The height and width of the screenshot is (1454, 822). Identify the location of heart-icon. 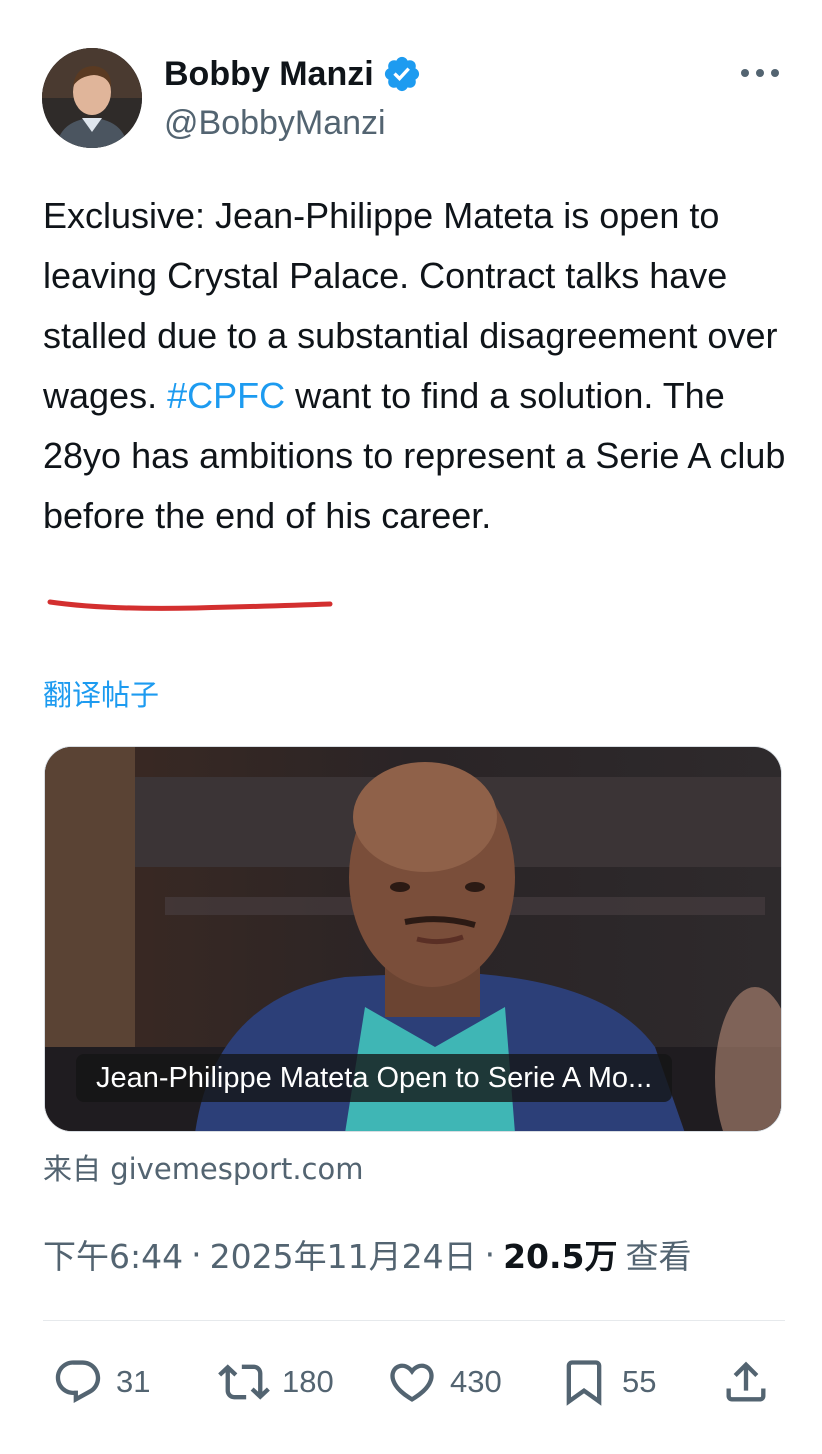
(412, 1382).